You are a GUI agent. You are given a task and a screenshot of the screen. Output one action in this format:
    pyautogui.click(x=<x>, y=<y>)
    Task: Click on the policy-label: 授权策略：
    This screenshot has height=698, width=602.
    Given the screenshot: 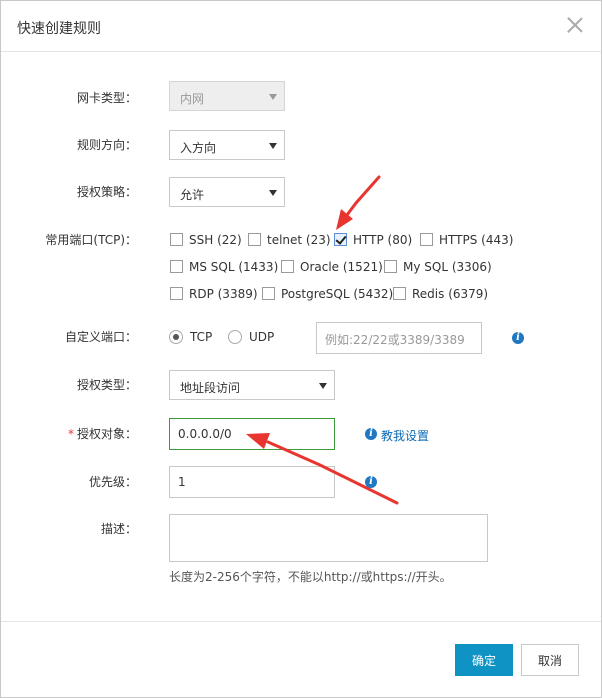 What is the action you would take?
    pyautogui.click(x=106, y=192)
    